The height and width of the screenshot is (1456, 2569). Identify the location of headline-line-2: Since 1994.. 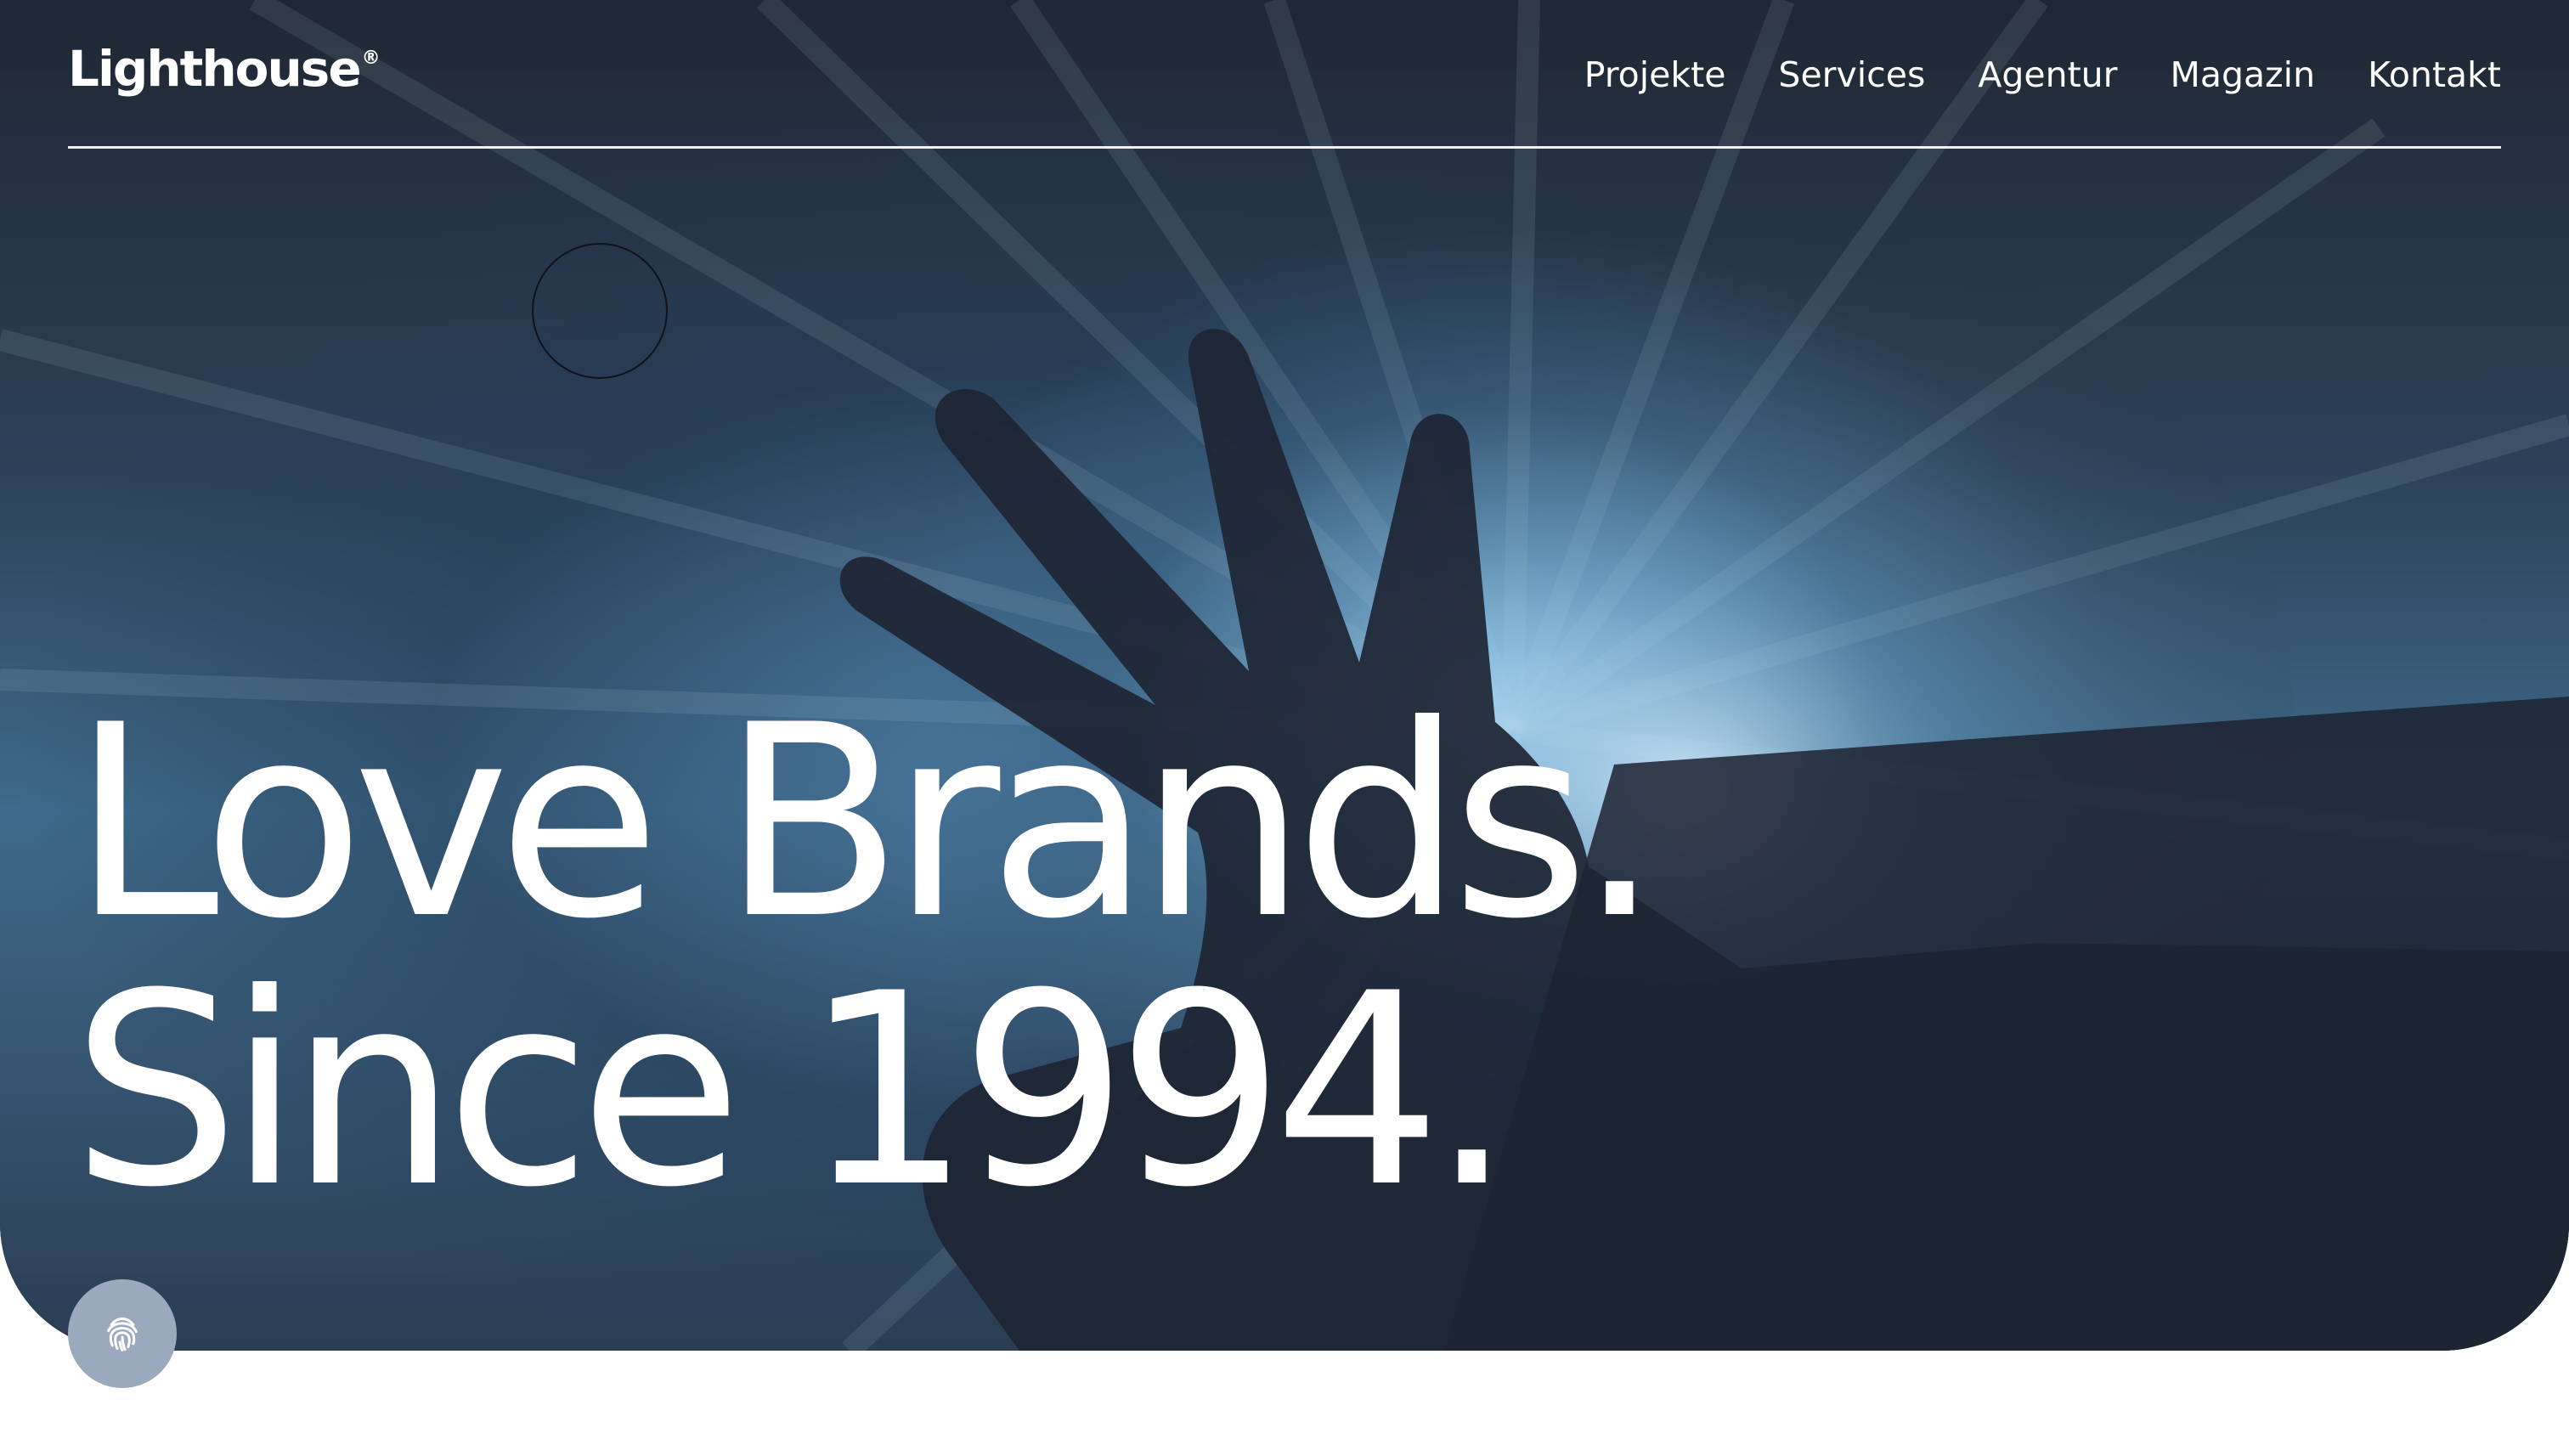
(792, 1090).